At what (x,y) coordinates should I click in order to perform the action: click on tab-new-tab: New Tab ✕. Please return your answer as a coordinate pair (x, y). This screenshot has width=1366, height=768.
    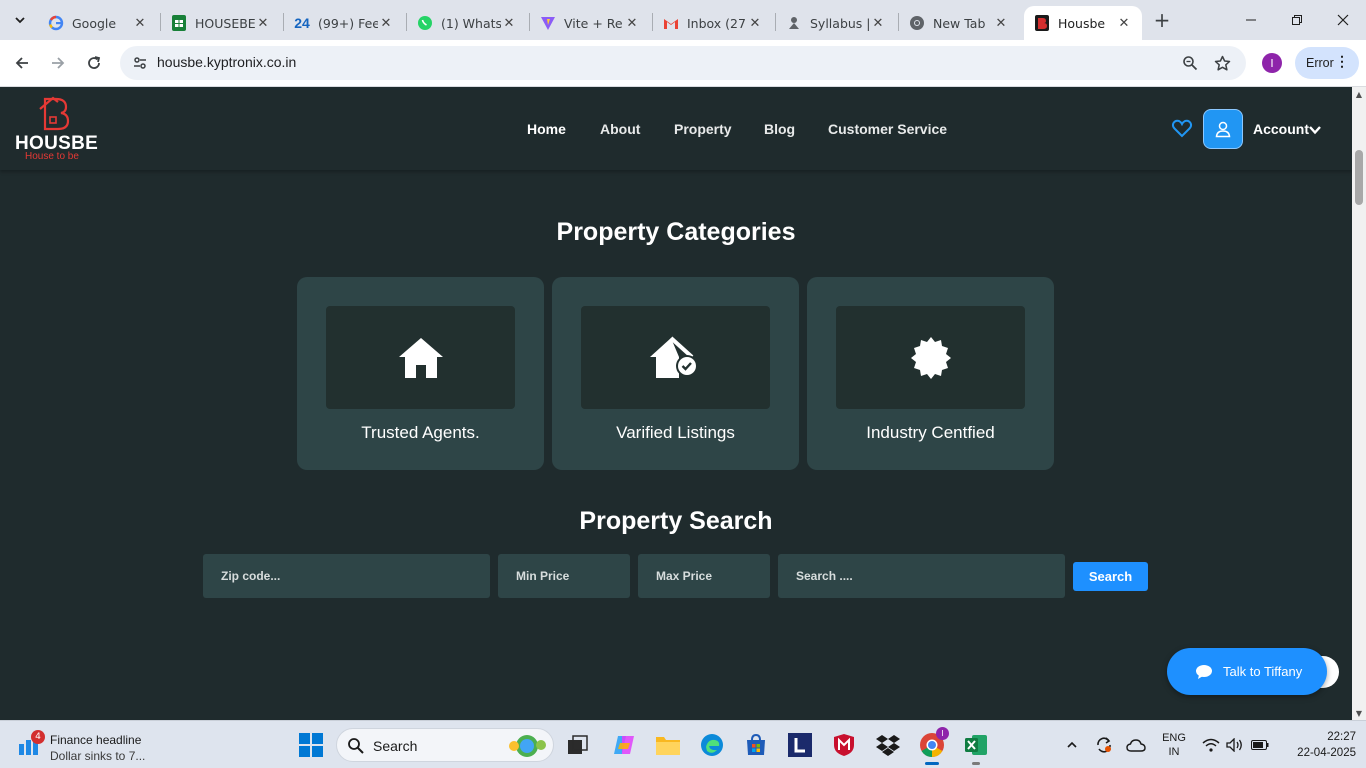
    Looking at the image, I should click on (959, 23).